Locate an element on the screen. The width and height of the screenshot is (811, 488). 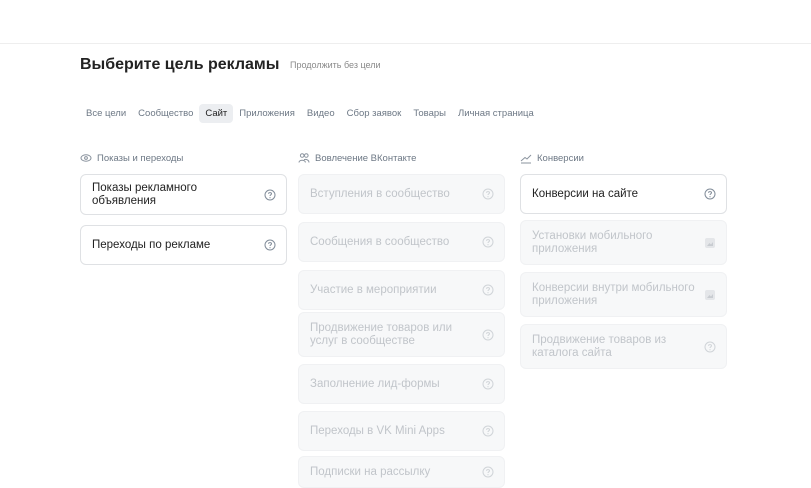
goal-card-label: Заполнение лид-формы is located at coordinates (375, 383).